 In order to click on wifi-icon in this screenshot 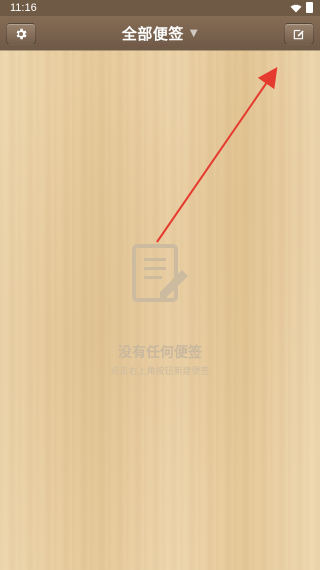, I will do `click(296, 8)`.